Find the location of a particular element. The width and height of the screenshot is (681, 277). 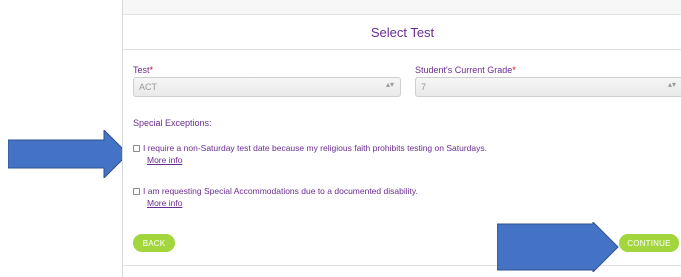

grade-label: Student's Current Grade* is located at coordinates (465, 70).